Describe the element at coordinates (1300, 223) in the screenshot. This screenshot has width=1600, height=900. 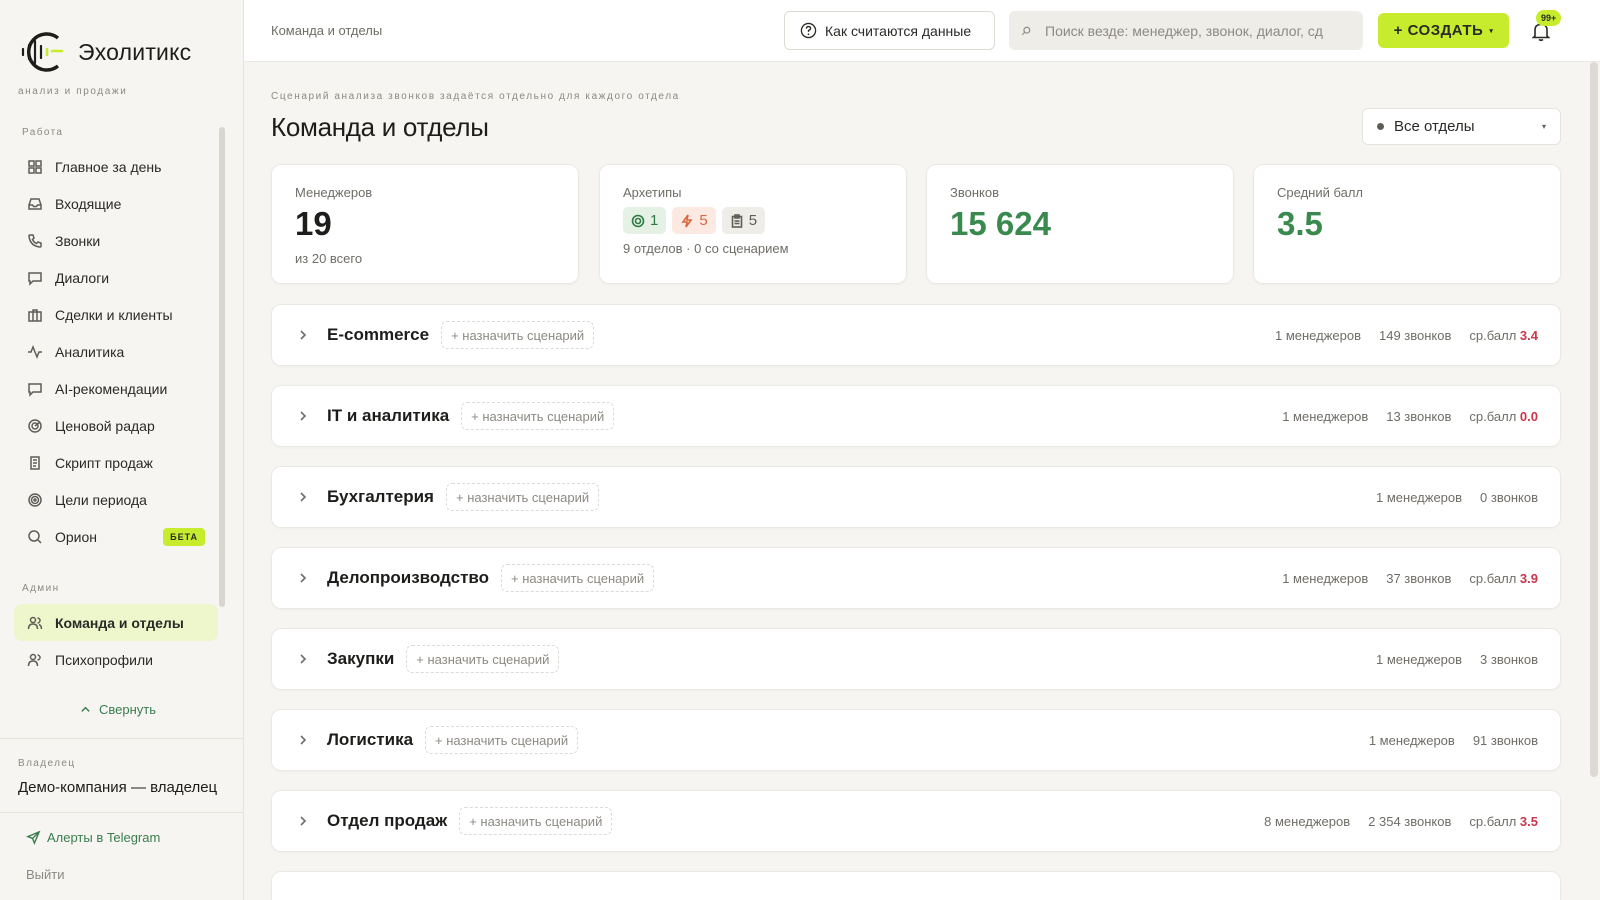
I see `stat-value: 3.5` at that location.